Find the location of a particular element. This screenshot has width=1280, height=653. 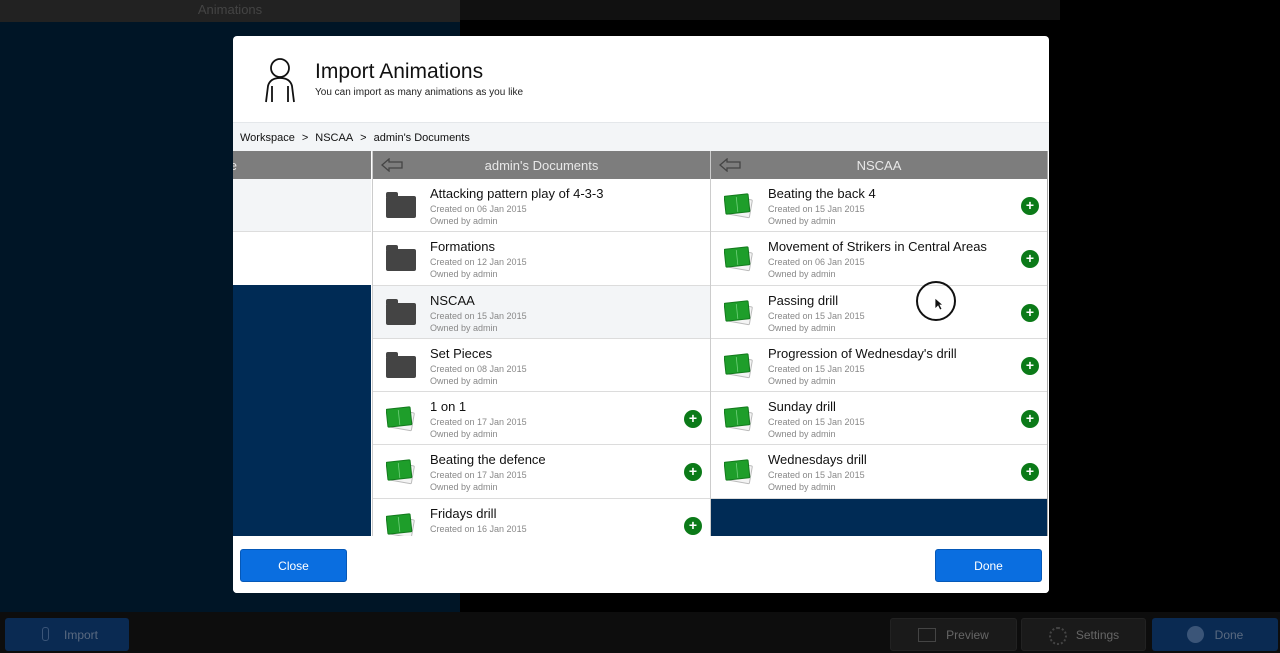

close-button: Close is located at coordinates (293, 565).